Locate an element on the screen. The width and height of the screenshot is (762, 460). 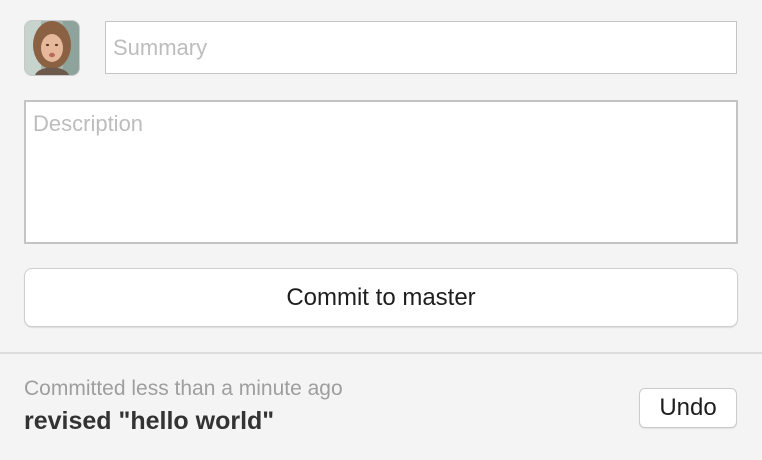
commit-button-label: Commit to master is located at coordinates (381, 297).